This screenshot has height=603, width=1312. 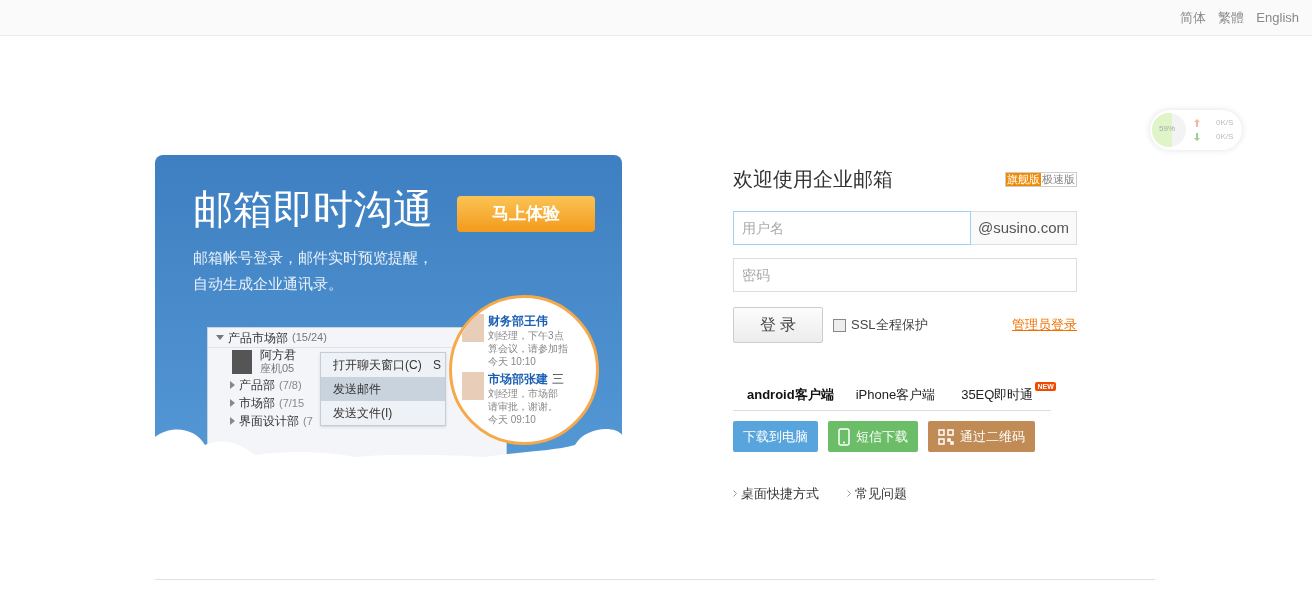 I want to click on group-count: (7, so click(x=308, y=421).